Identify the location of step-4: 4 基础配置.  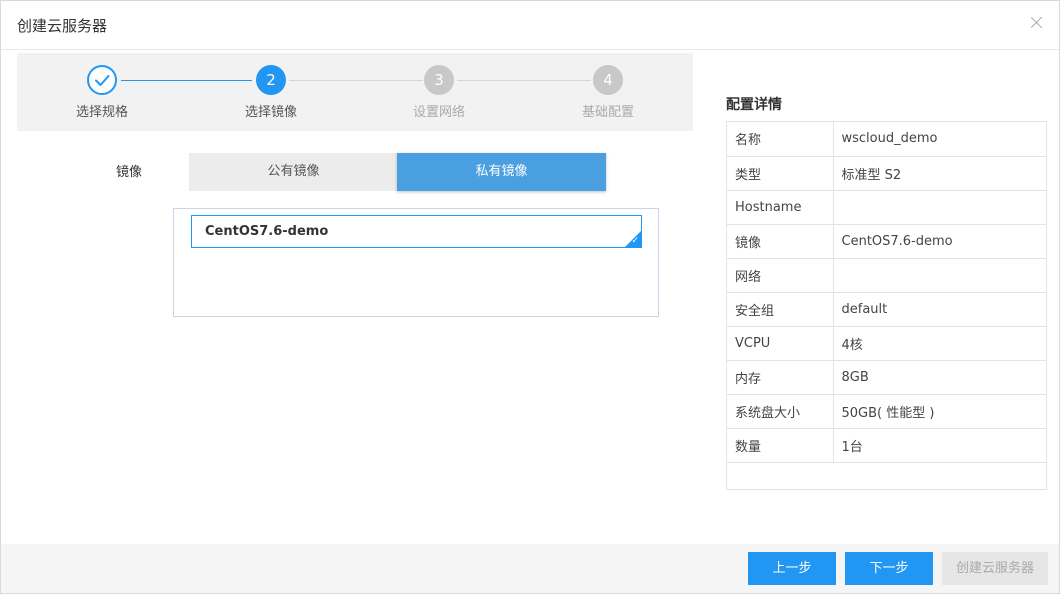
(608, 92).